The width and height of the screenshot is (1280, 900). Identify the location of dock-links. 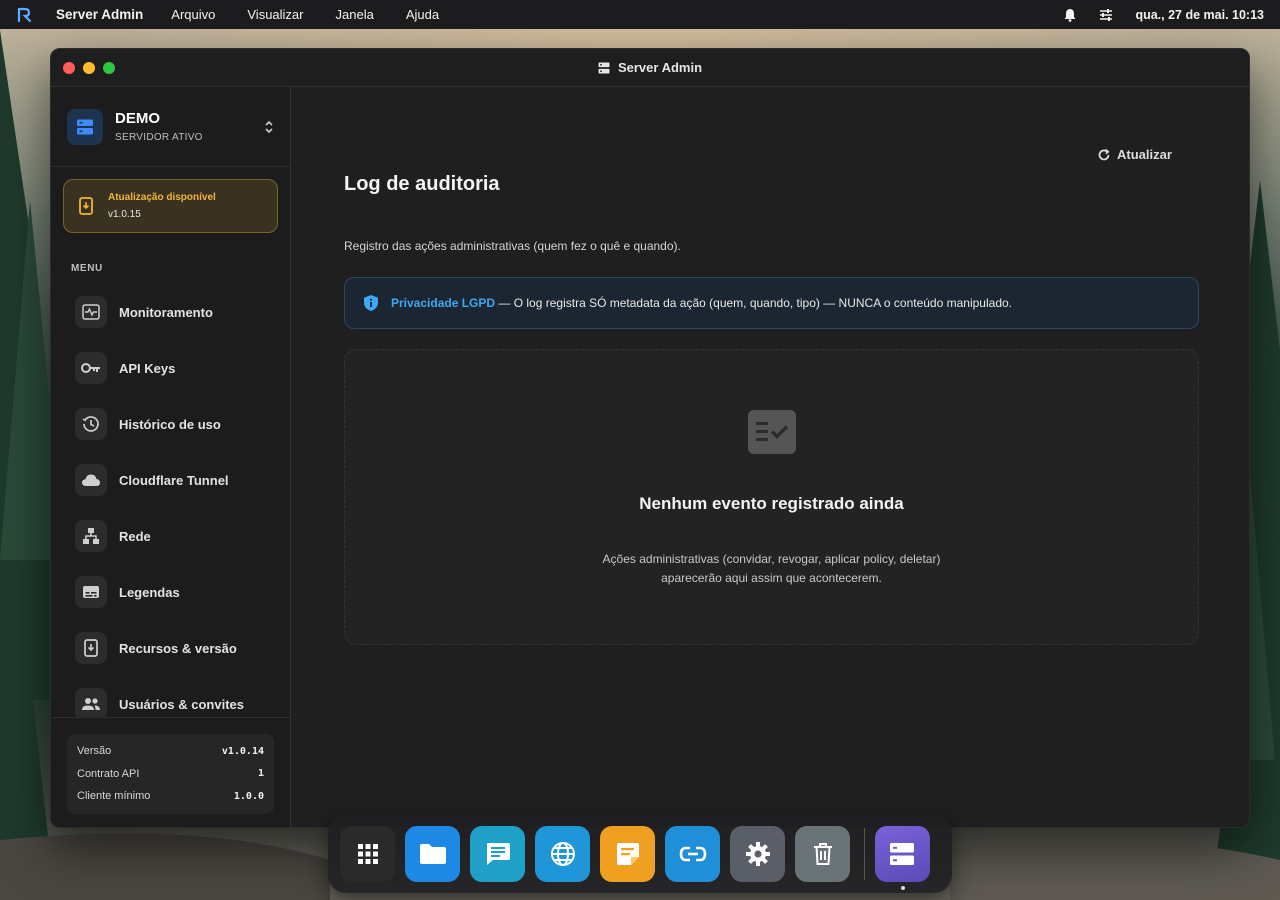
(692, 854).